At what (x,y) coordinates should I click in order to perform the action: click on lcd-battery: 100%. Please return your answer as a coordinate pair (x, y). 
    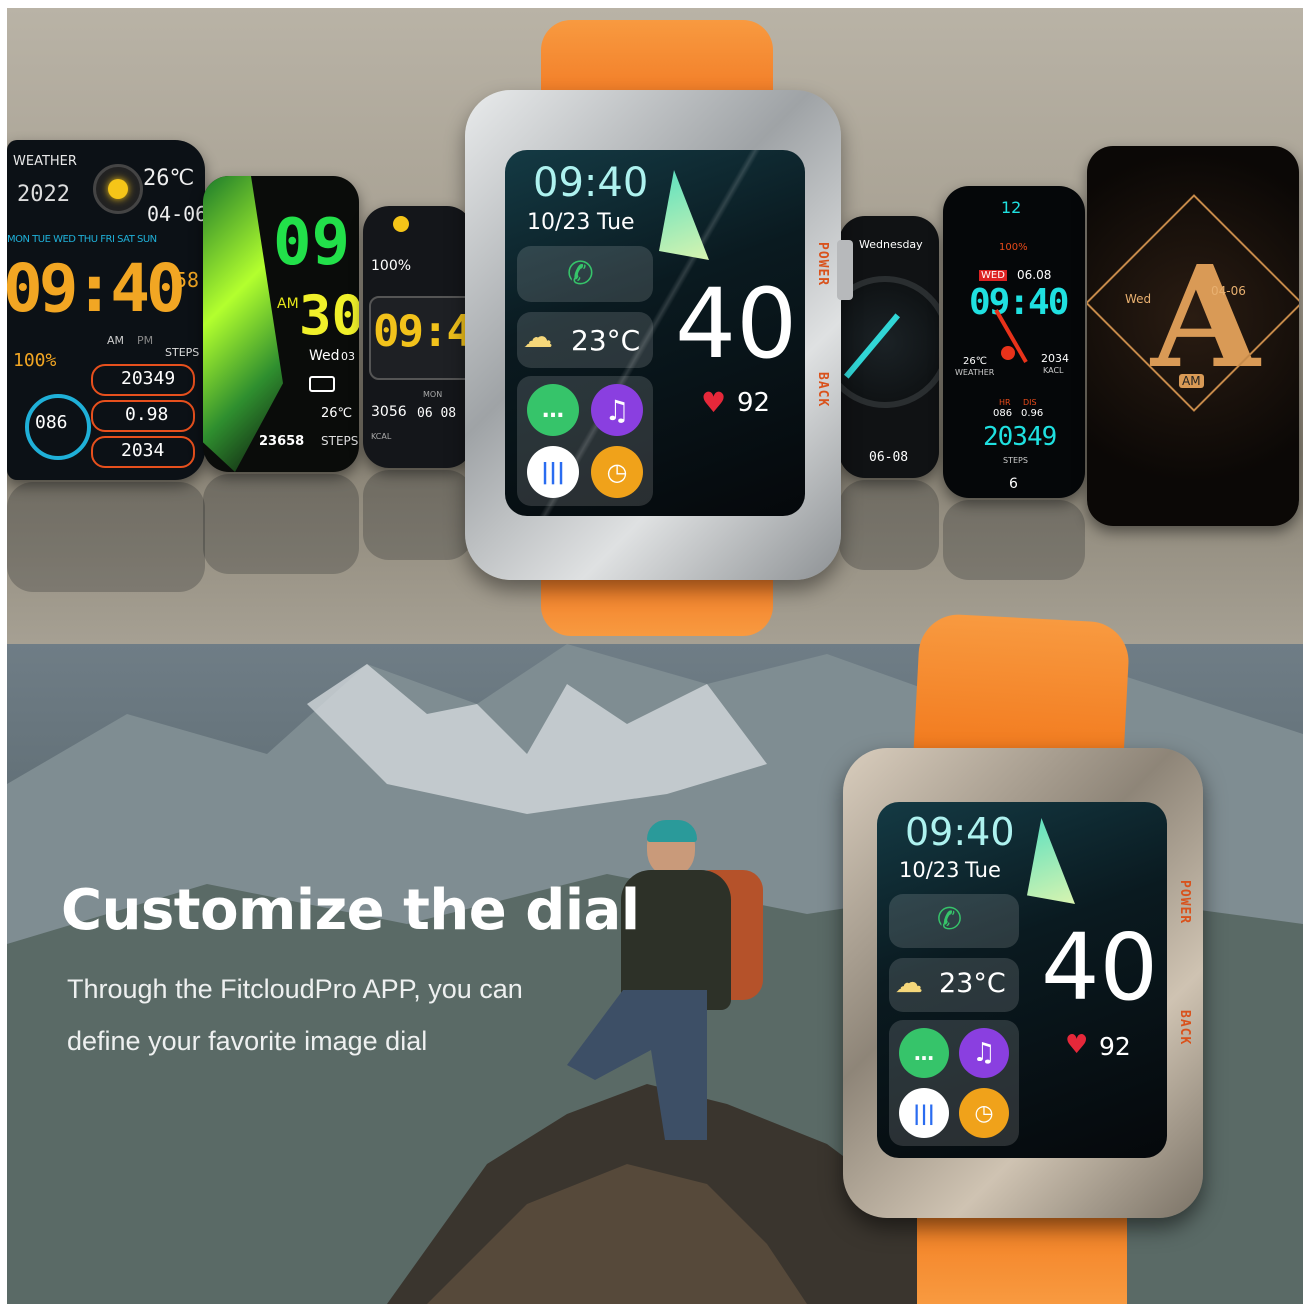
    Looking at the image, I should click on (391, 266).